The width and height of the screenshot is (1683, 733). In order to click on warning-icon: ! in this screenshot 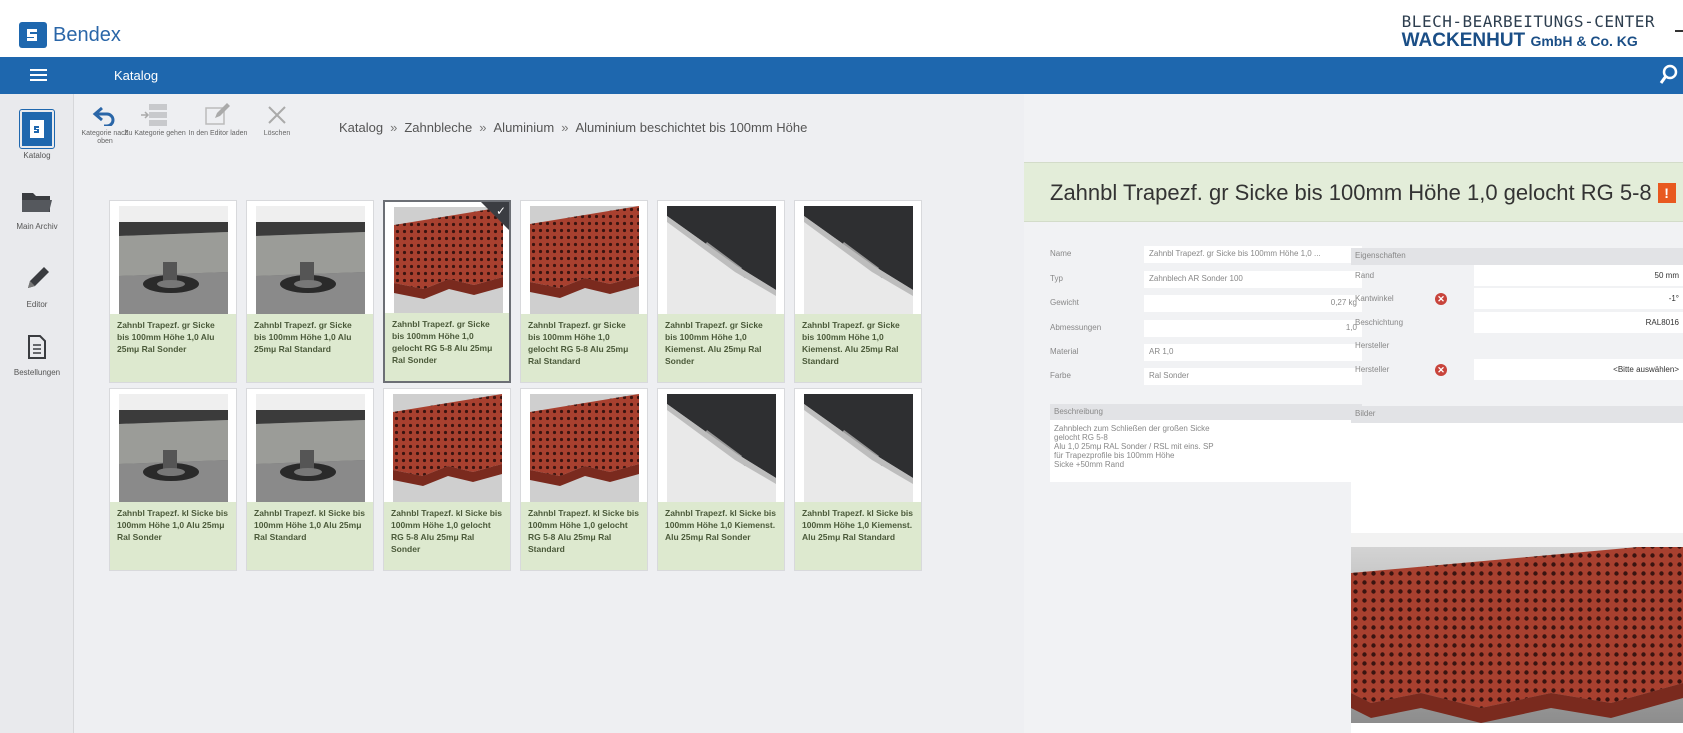, I will do `click(1666, 193)`.